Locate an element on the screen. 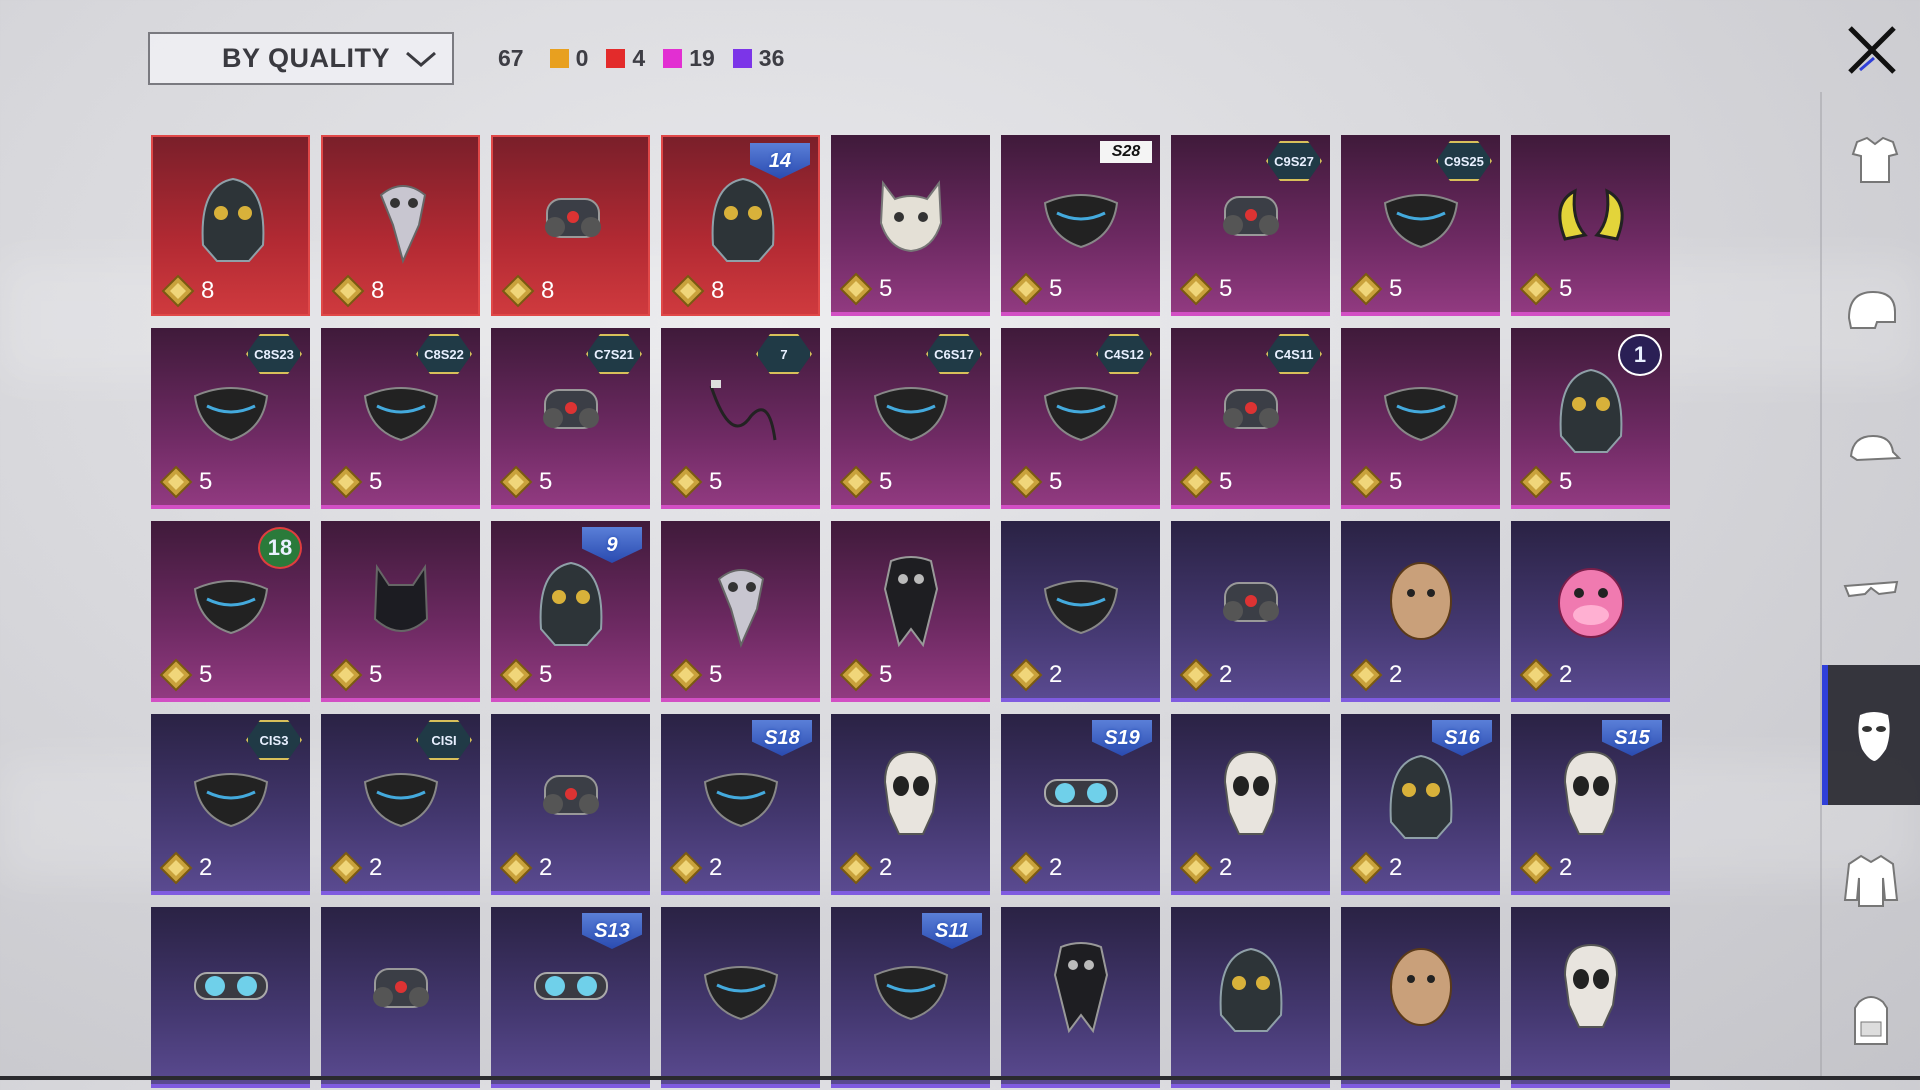  tier-count-value: 0 is located at coordinates (582, 58).